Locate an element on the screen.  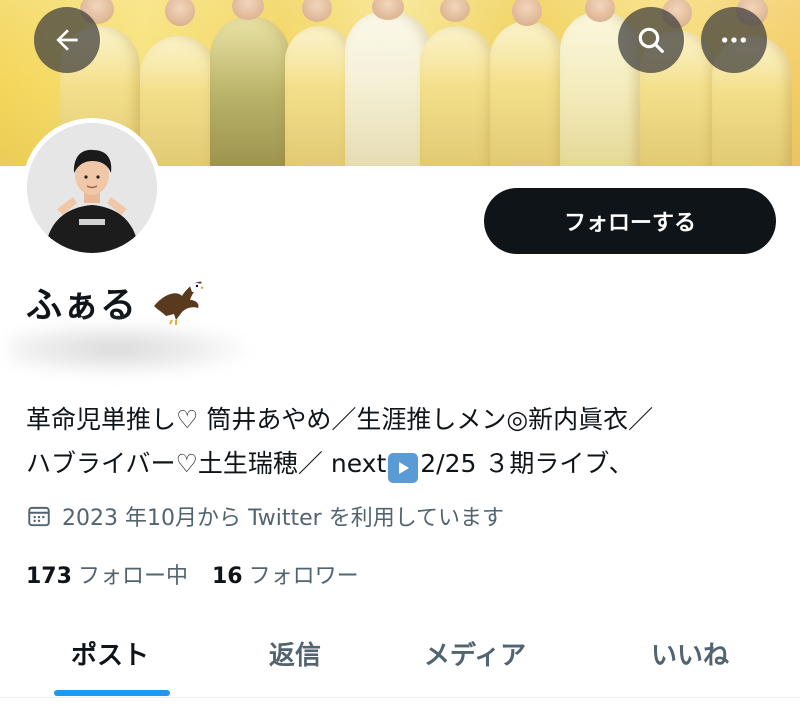
tab-posts: ポスト is located at coordinates (110, 653).